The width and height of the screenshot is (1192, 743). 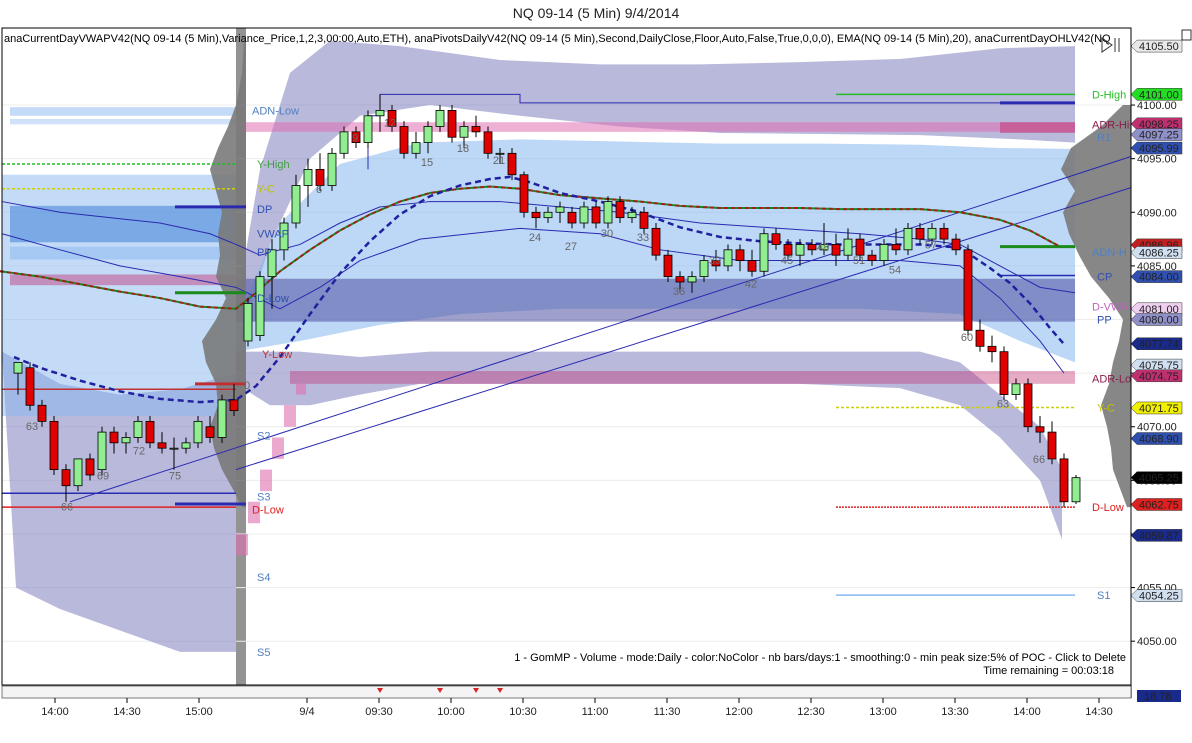 I want to click on x-tick-label: 10:00, so click(x=451, y=712).